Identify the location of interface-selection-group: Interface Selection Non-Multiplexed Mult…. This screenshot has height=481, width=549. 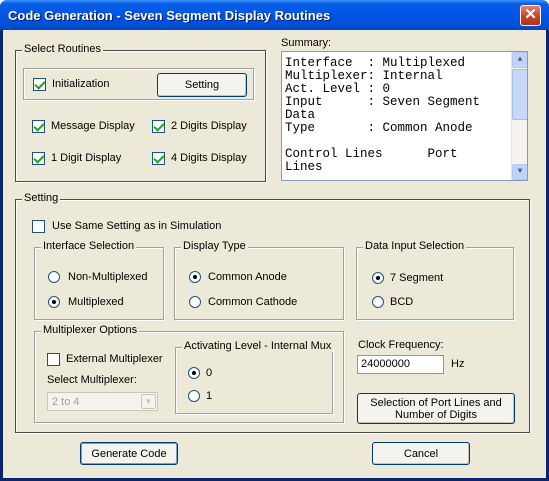
(99, 280).